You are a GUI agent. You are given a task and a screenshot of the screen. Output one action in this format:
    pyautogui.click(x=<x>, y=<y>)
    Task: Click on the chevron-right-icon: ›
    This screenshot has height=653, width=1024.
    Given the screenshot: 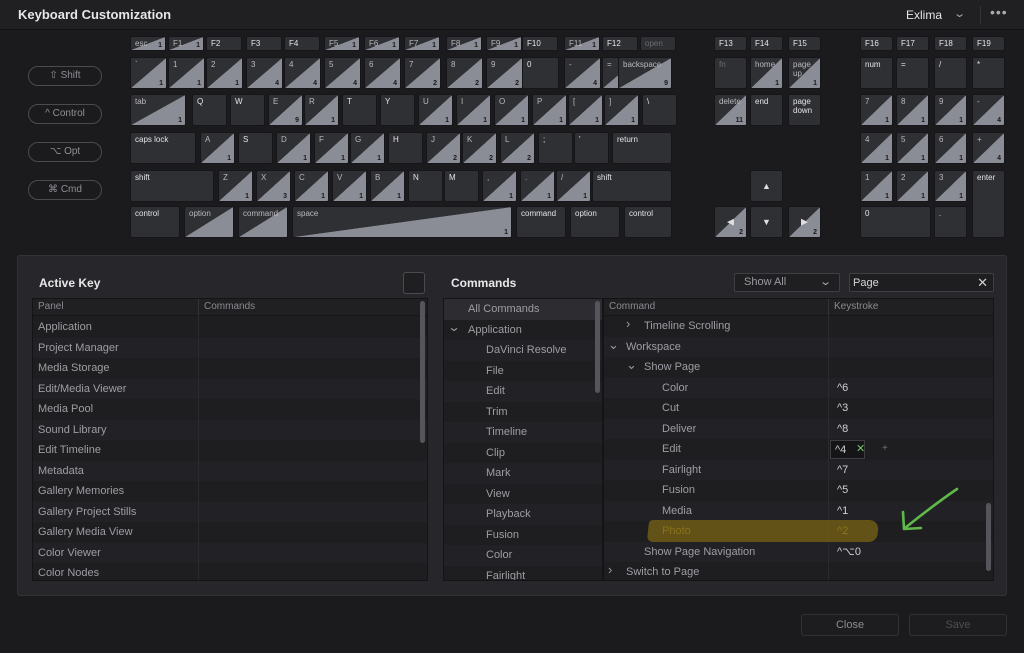 What is the action you would take?
    pyautogui.click(x=628, y=324)
    